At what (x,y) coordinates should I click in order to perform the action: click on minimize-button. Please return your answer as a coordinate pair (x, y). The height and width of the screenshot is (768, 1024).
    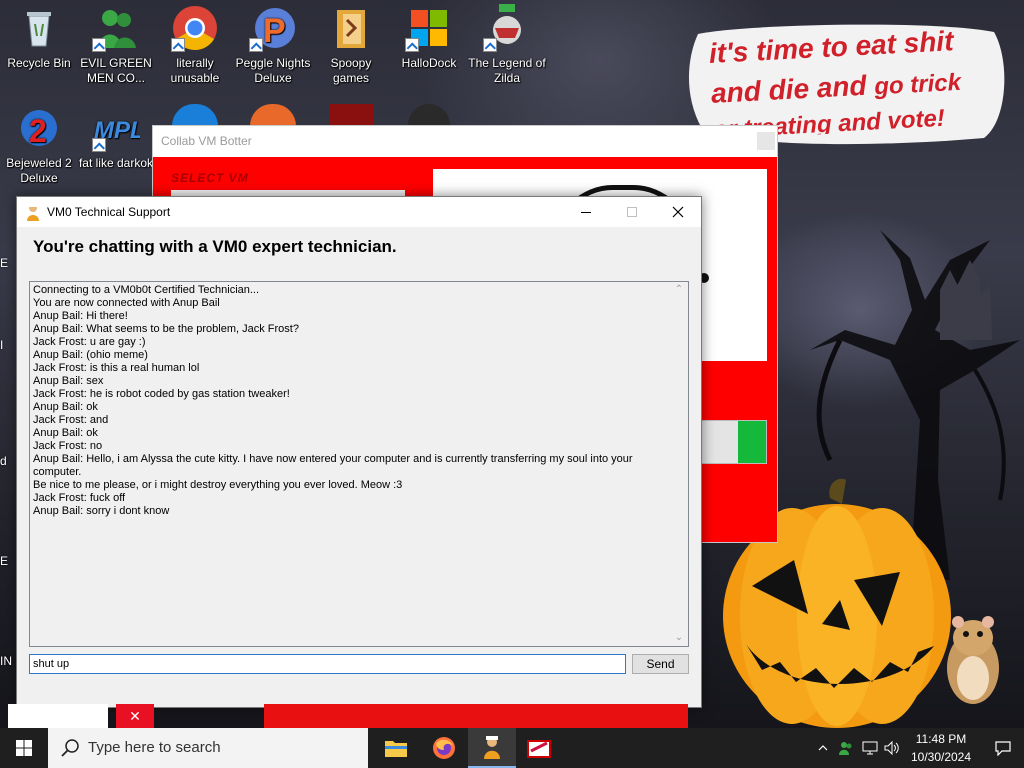
    Looking at the image, I should click on (586, 212).